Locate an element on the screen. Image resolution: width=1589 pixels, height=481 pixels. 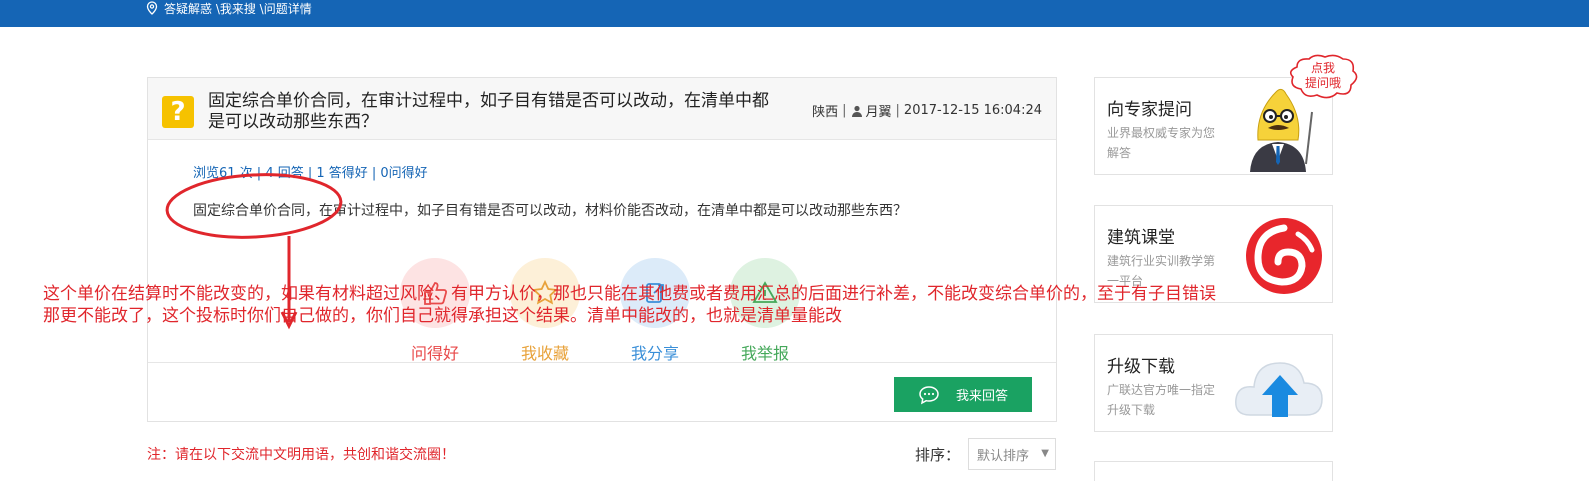
user-icon is located at coordinates (856, 111).